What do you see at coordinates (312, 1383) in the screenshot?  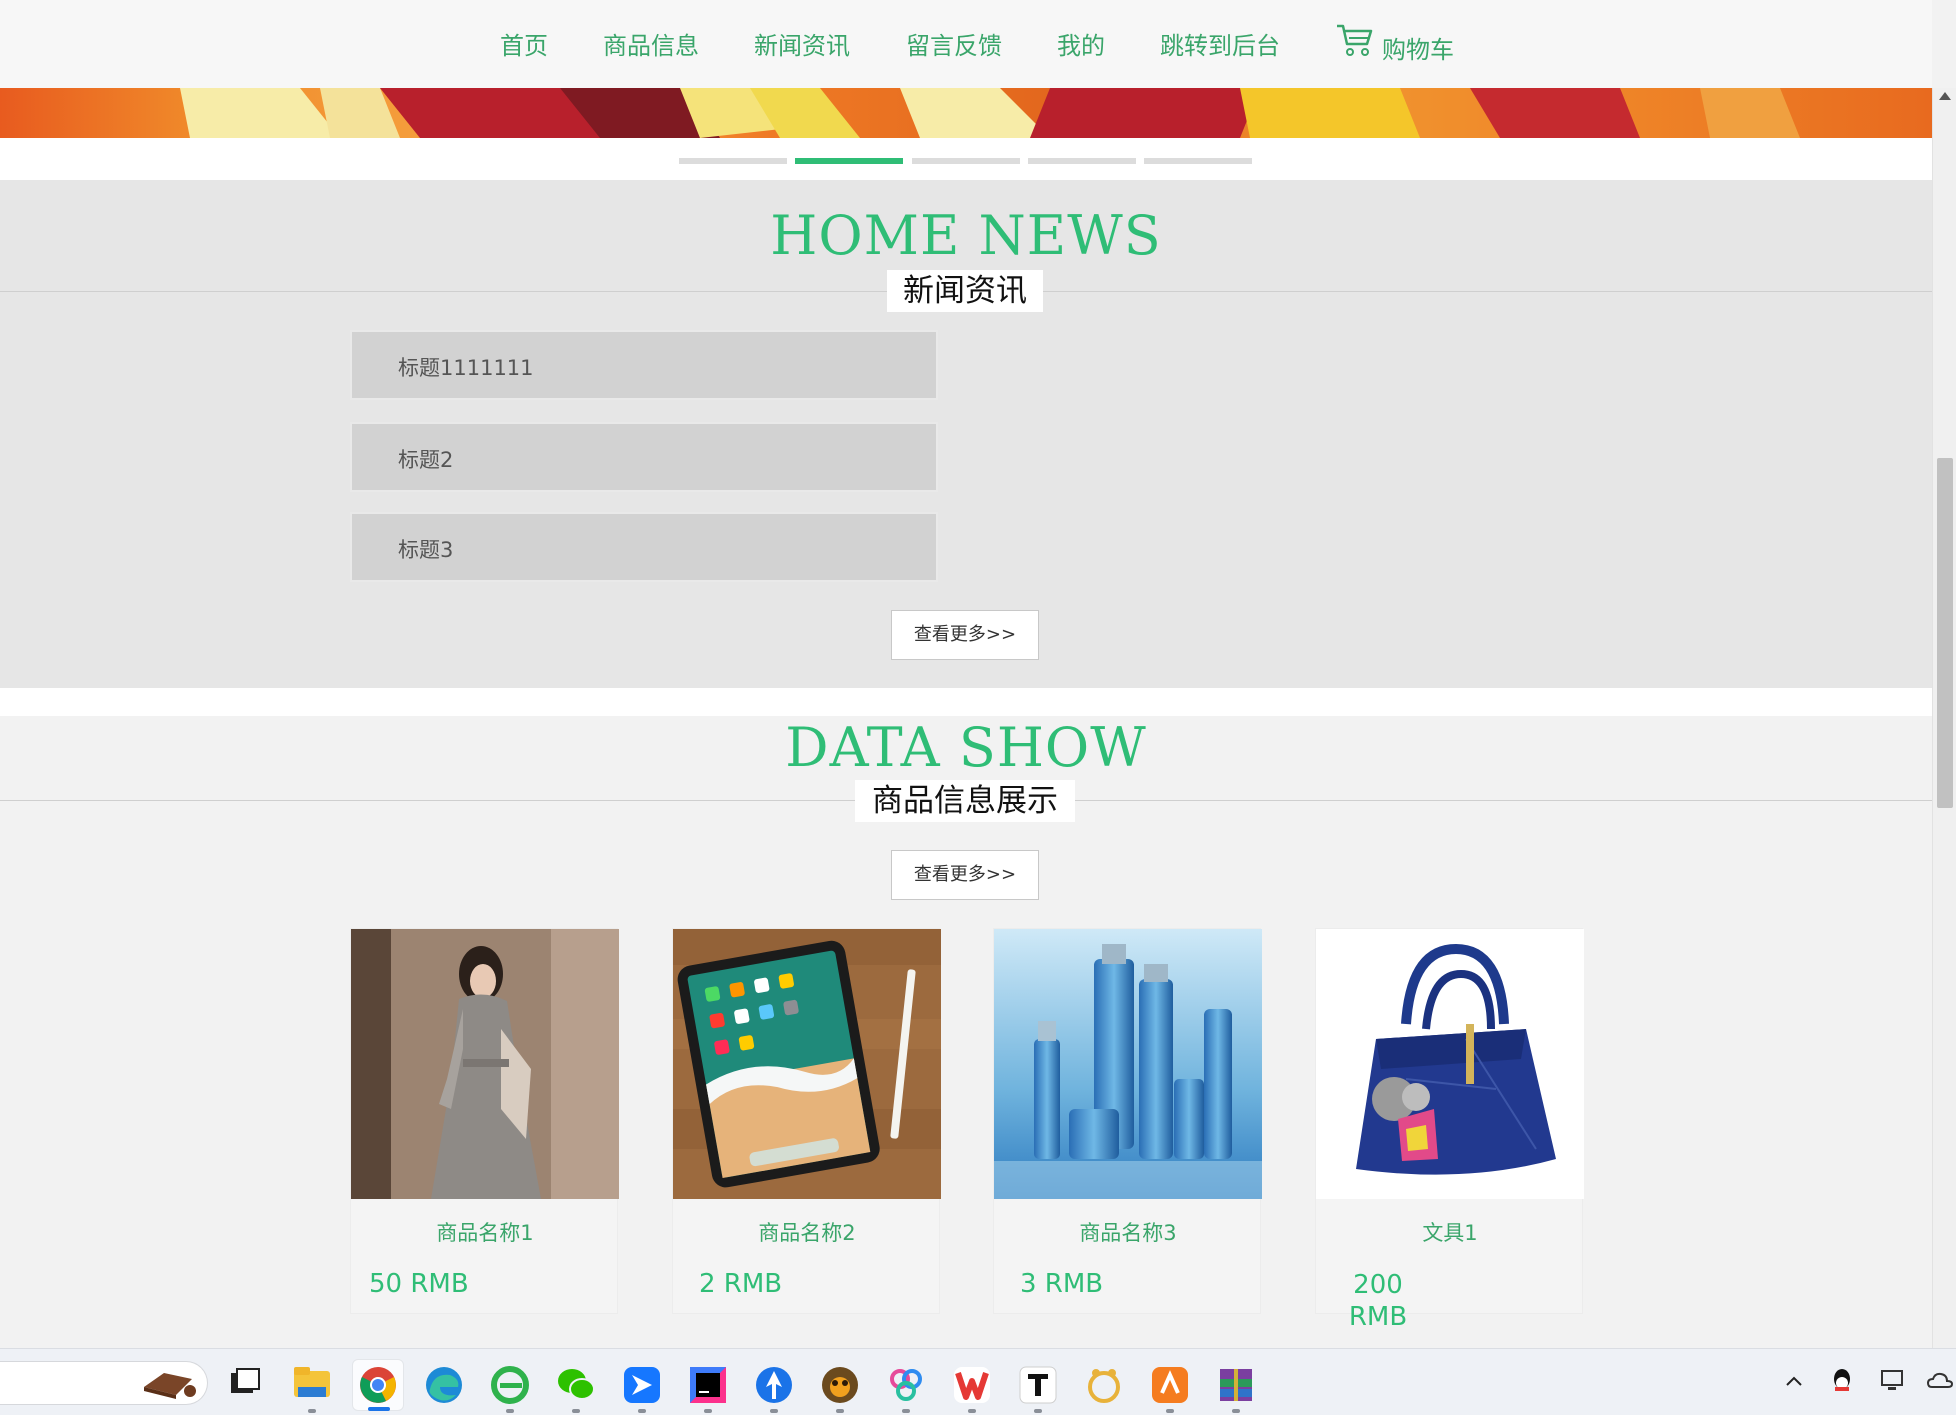 I see `file-explorer-icon` at bounding box center [312, 1383].